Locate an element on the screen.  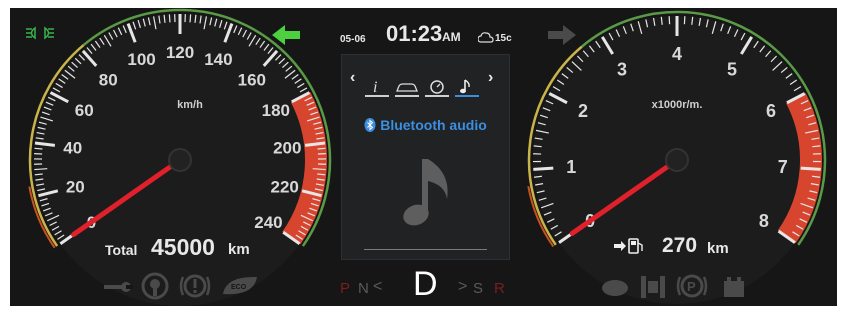
gear-s: S is located at coordinates (478, 288).